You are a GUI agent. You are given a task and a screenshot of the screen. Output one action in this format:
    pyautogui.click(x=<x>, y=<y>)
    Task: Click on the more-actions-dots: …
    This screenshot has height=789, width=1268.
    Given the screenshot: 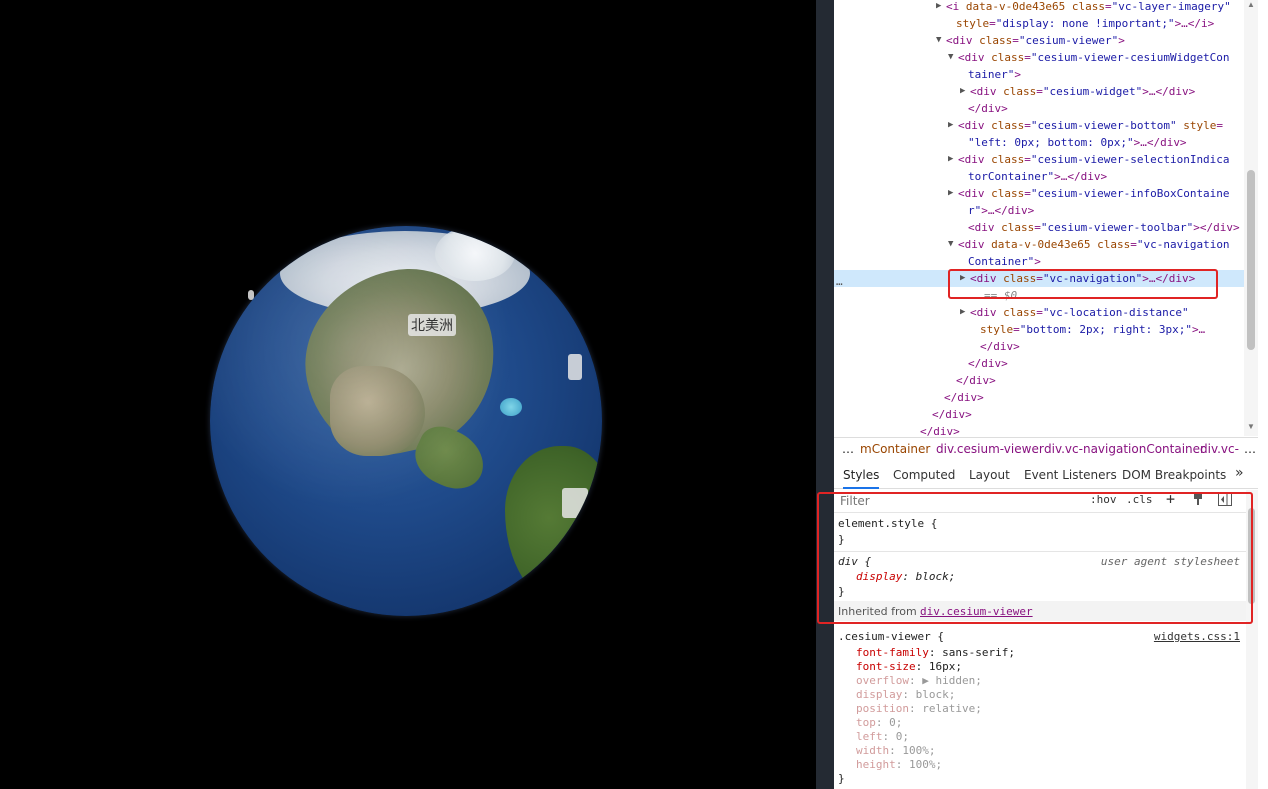 What is the action you would take?
    pyautogui.click(x=839, y=281)
    